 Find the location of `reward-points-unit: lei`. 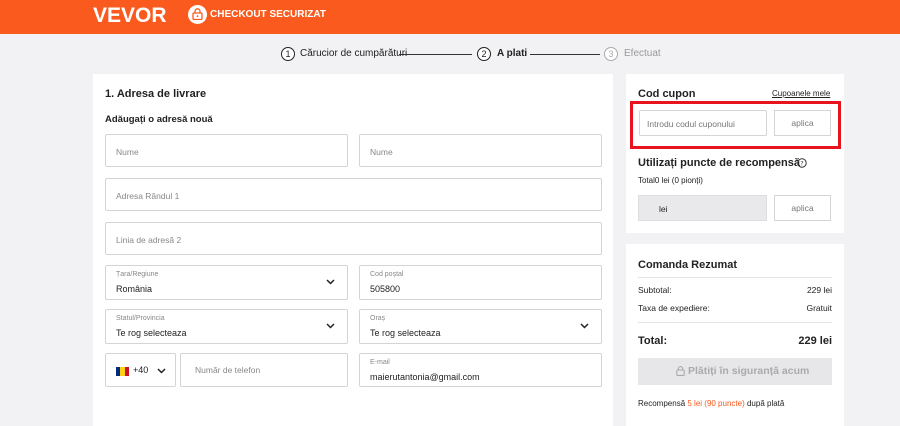

reward-points-unit: lei is located at coordinates (663, 209).